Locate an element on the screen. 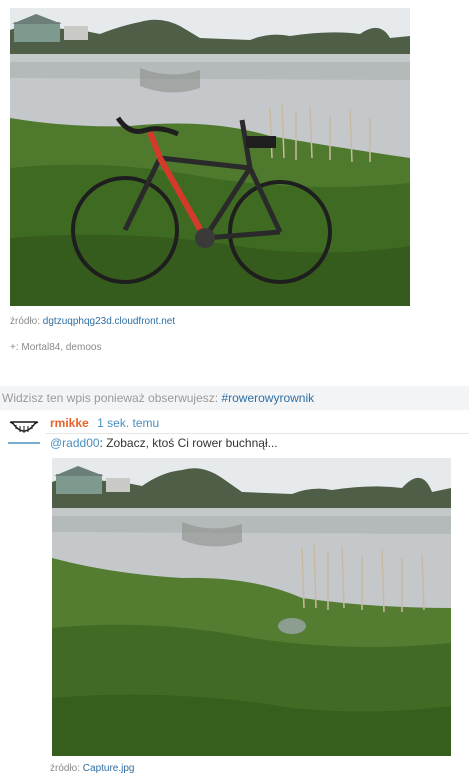 The image size is (469, 774). mention-link: @radd00 is located at coordinates (75, 443).